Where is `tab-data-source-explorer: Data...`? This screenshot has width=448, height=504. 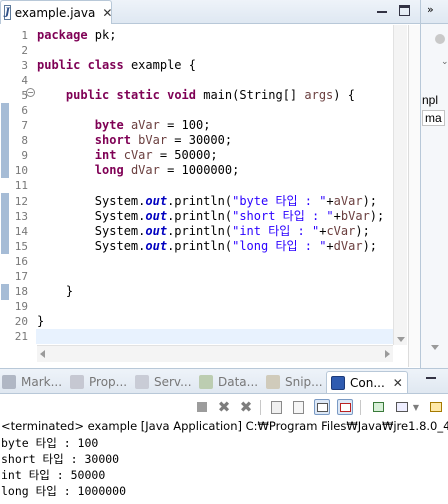
tab-data-source-explorer: Data... is located at coordinates (228, 382).